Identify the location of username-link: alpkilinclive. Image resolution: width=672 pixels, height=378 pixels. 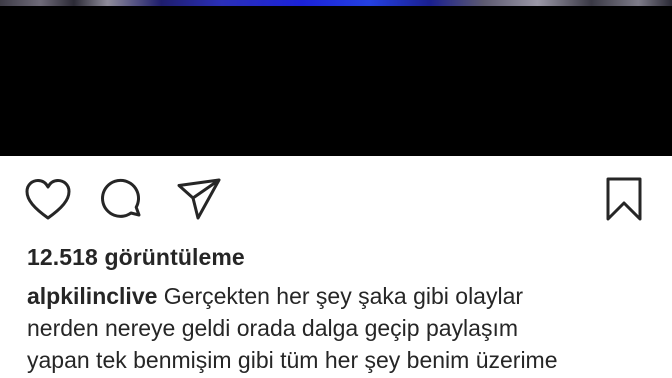
(92, 296).